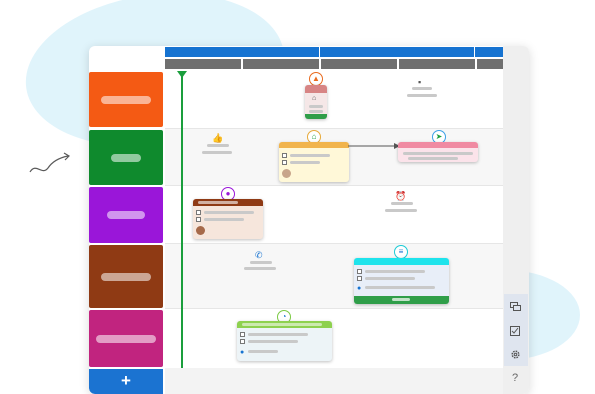 Image resolution: width=595 pixels, height=394 pixels. I want to click on warning-icon: ▲, so click(316, 79).